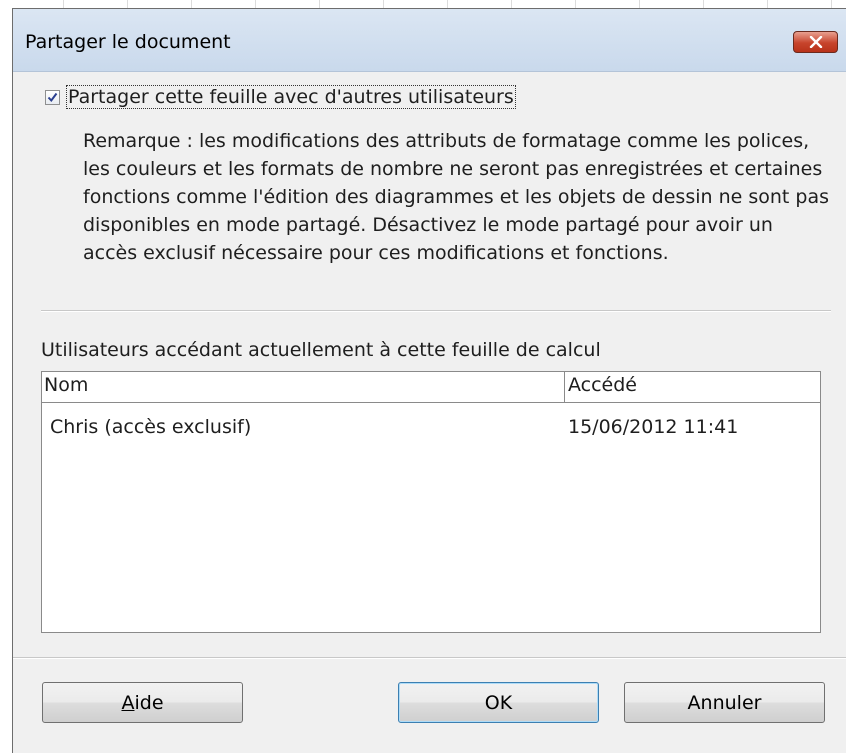 This screenshot has height=753, width=846. I want to click on ok-button-label: OK, so click(498, 702).